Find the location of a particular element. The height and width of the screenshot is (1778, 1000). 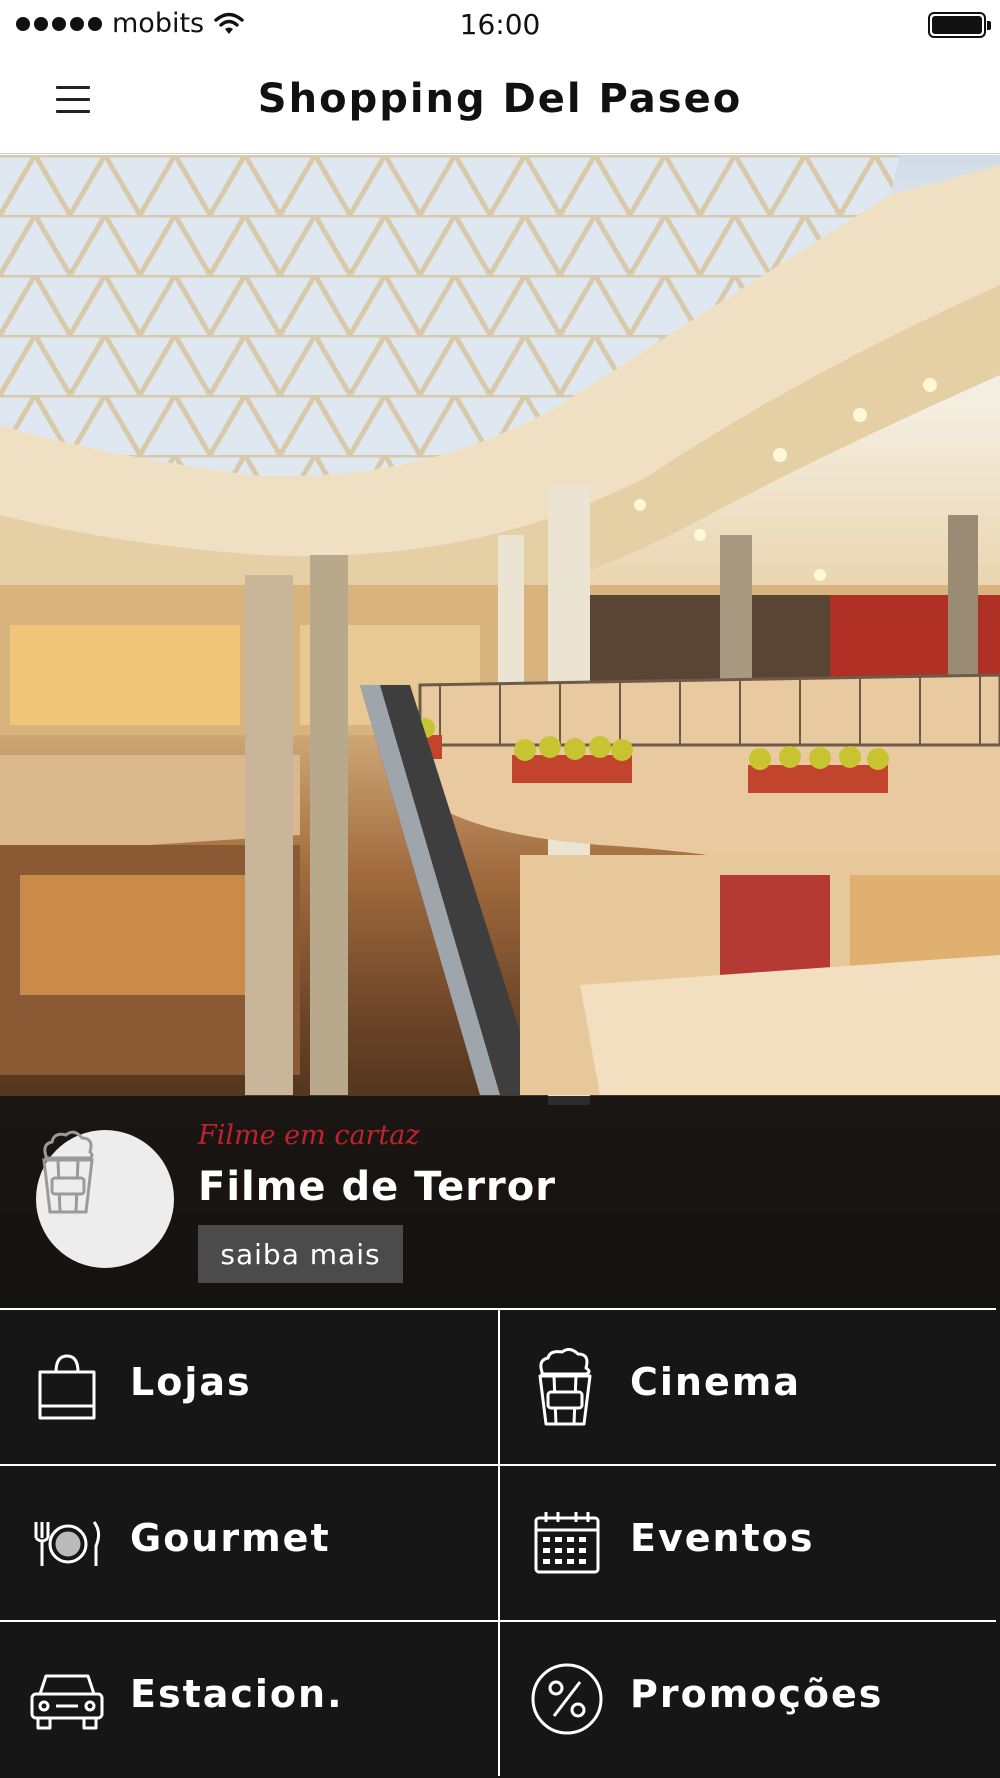

menu-item-estacionamento: Estacion. is located at coordinates (249, 1698).